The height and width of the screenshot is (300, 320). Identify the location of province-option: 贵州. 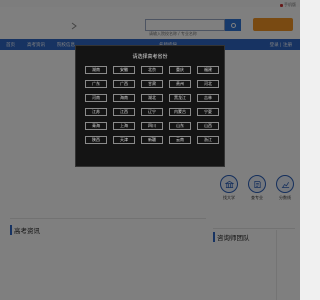
(180, 84).